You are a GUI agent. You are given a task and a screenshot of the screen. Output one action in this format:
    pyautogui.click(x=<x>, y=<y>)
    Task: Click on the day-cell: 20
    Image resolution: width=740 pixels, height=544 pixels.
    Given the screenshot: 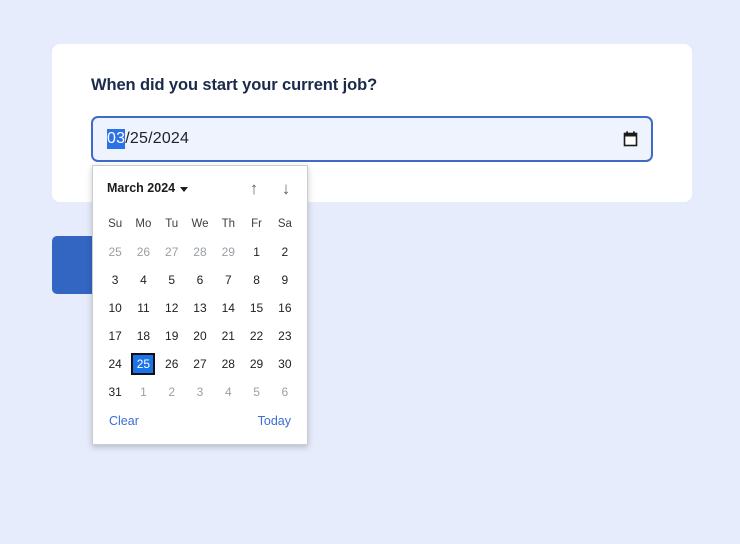 What is the action you would take?
    pyautogui.click(x=200, y=336)
    